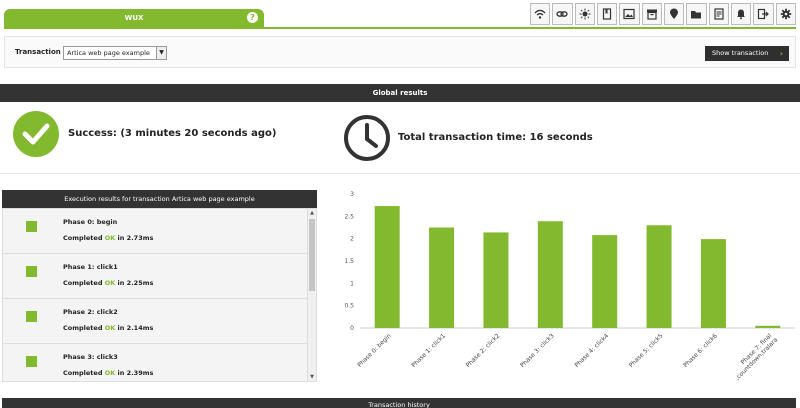 This screenshot has height=408, width=800. What do you see at coordinates (134, 283) in the screenshot?
I see `phase-result-suffix: in 2.25ms` at bounding box center [134, 283].